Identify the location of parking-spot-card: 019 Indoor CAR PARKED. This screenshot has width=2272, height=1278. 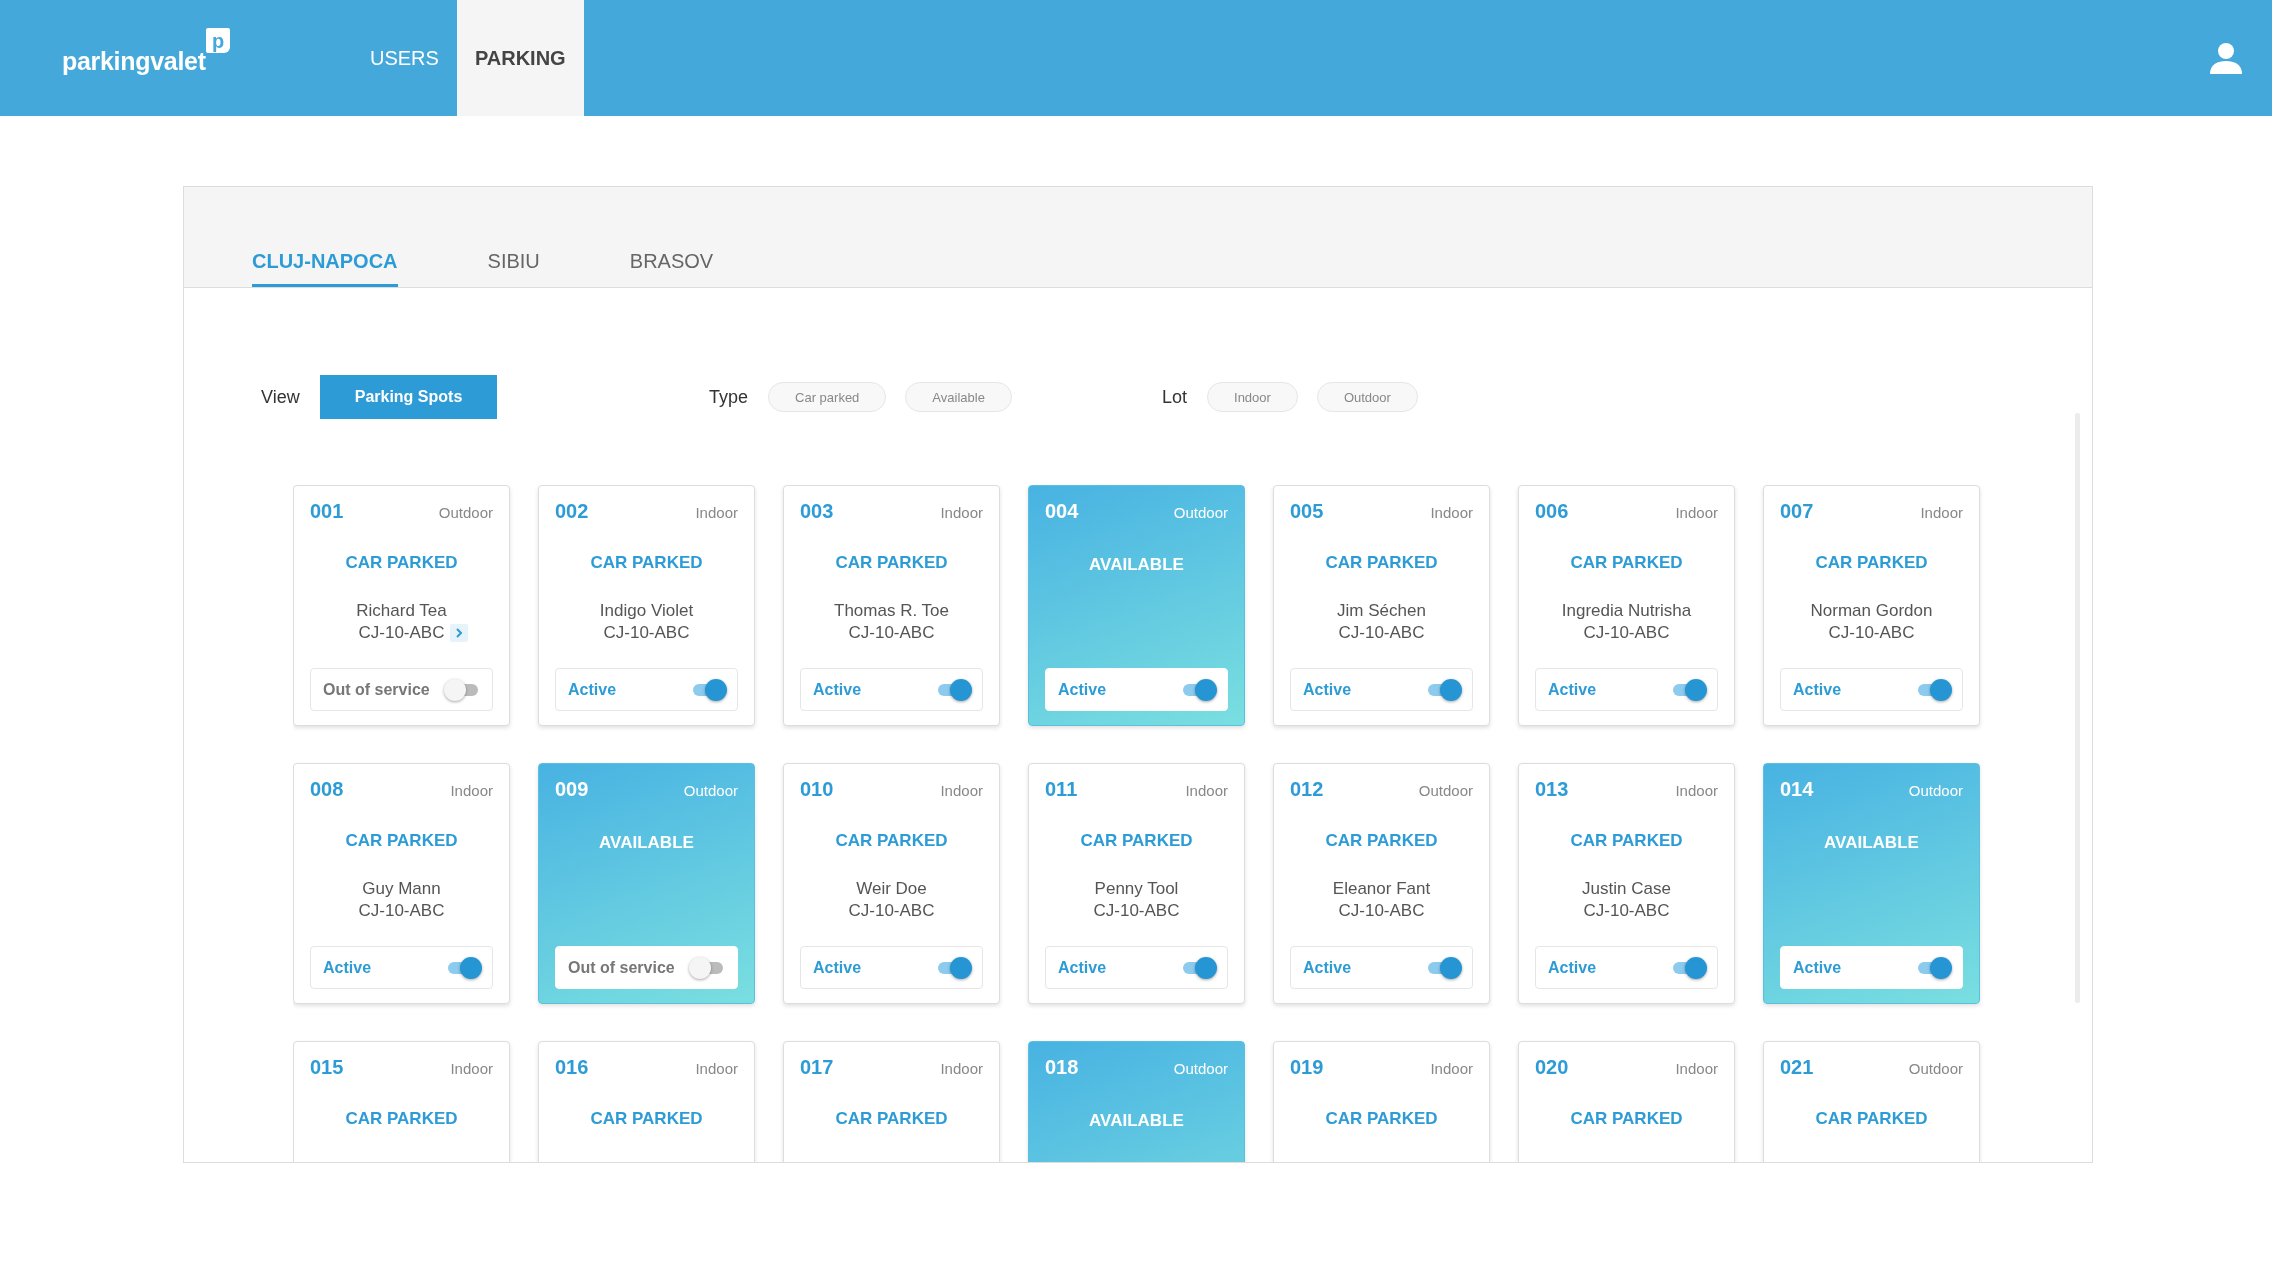
(1381, 1101).